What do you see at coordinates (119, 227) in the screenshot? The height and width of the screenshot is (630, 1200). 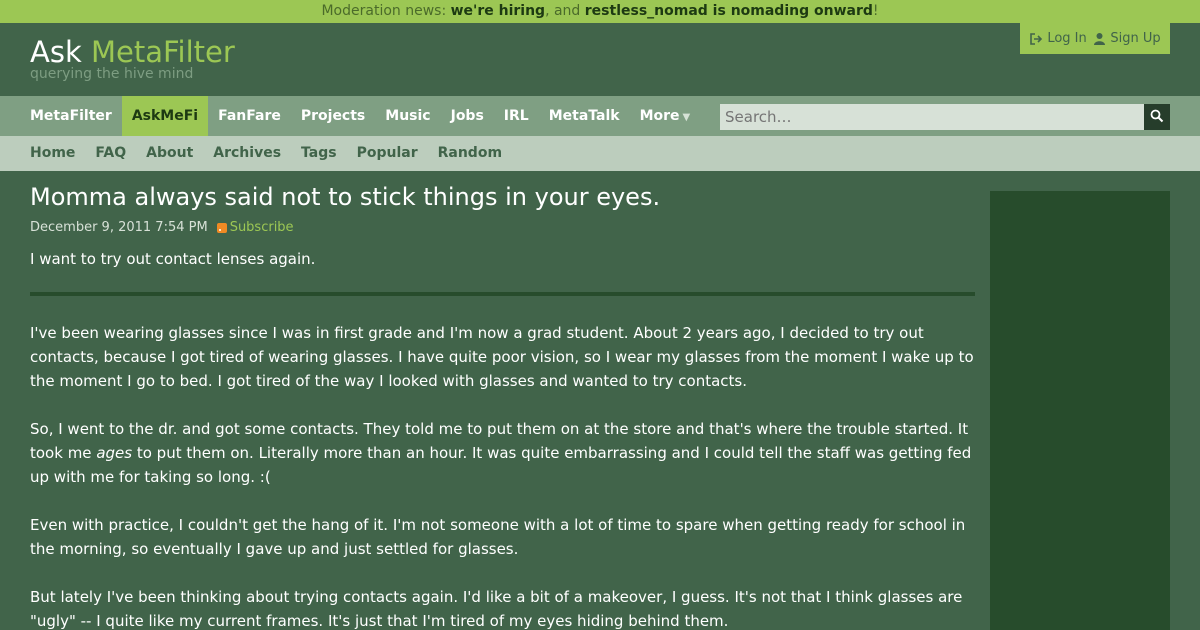 I see `post-date: December 9, 2011 7:54 PM` at bounding box center [119, 227].